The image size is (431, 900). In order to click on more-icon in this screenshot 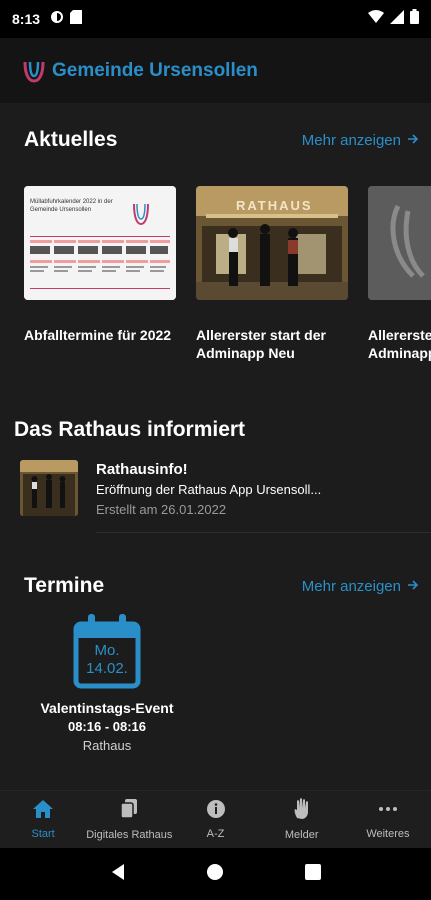, I will do `click(388, 811)`.